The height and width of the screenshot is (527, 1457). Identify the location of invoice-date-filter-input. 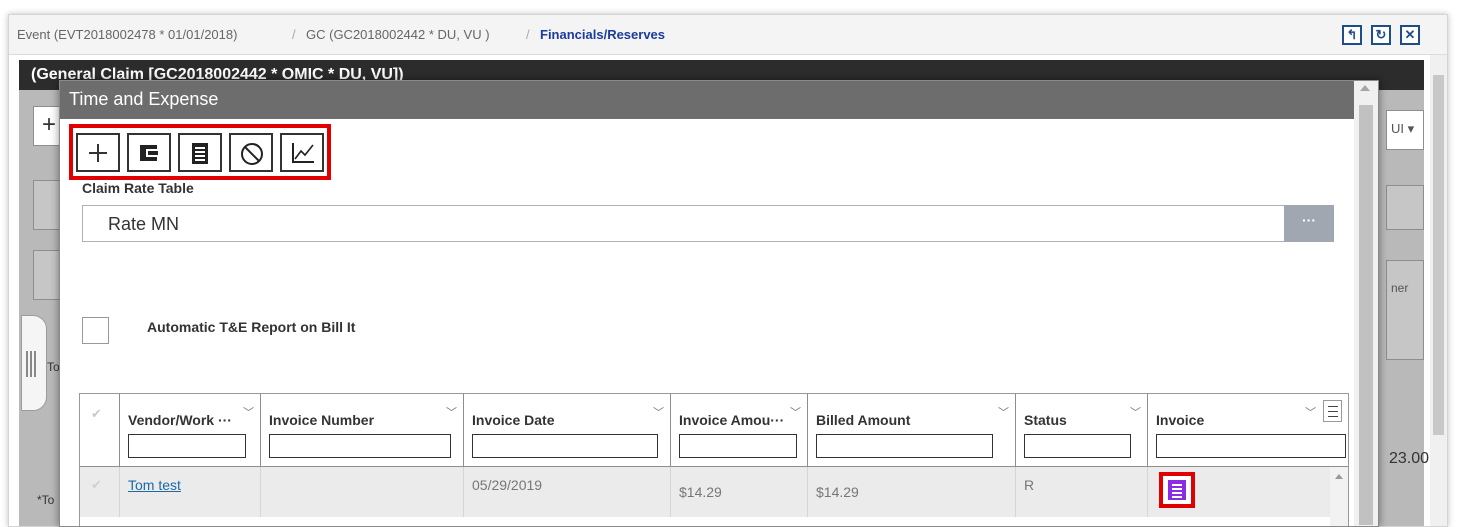
(565, 446).